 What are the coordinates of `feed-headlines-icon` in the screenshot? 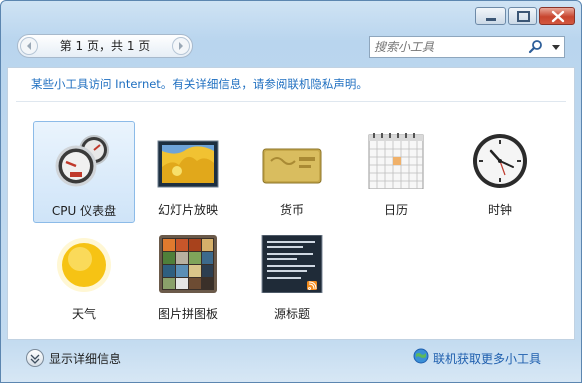 It's located at (292, 264).